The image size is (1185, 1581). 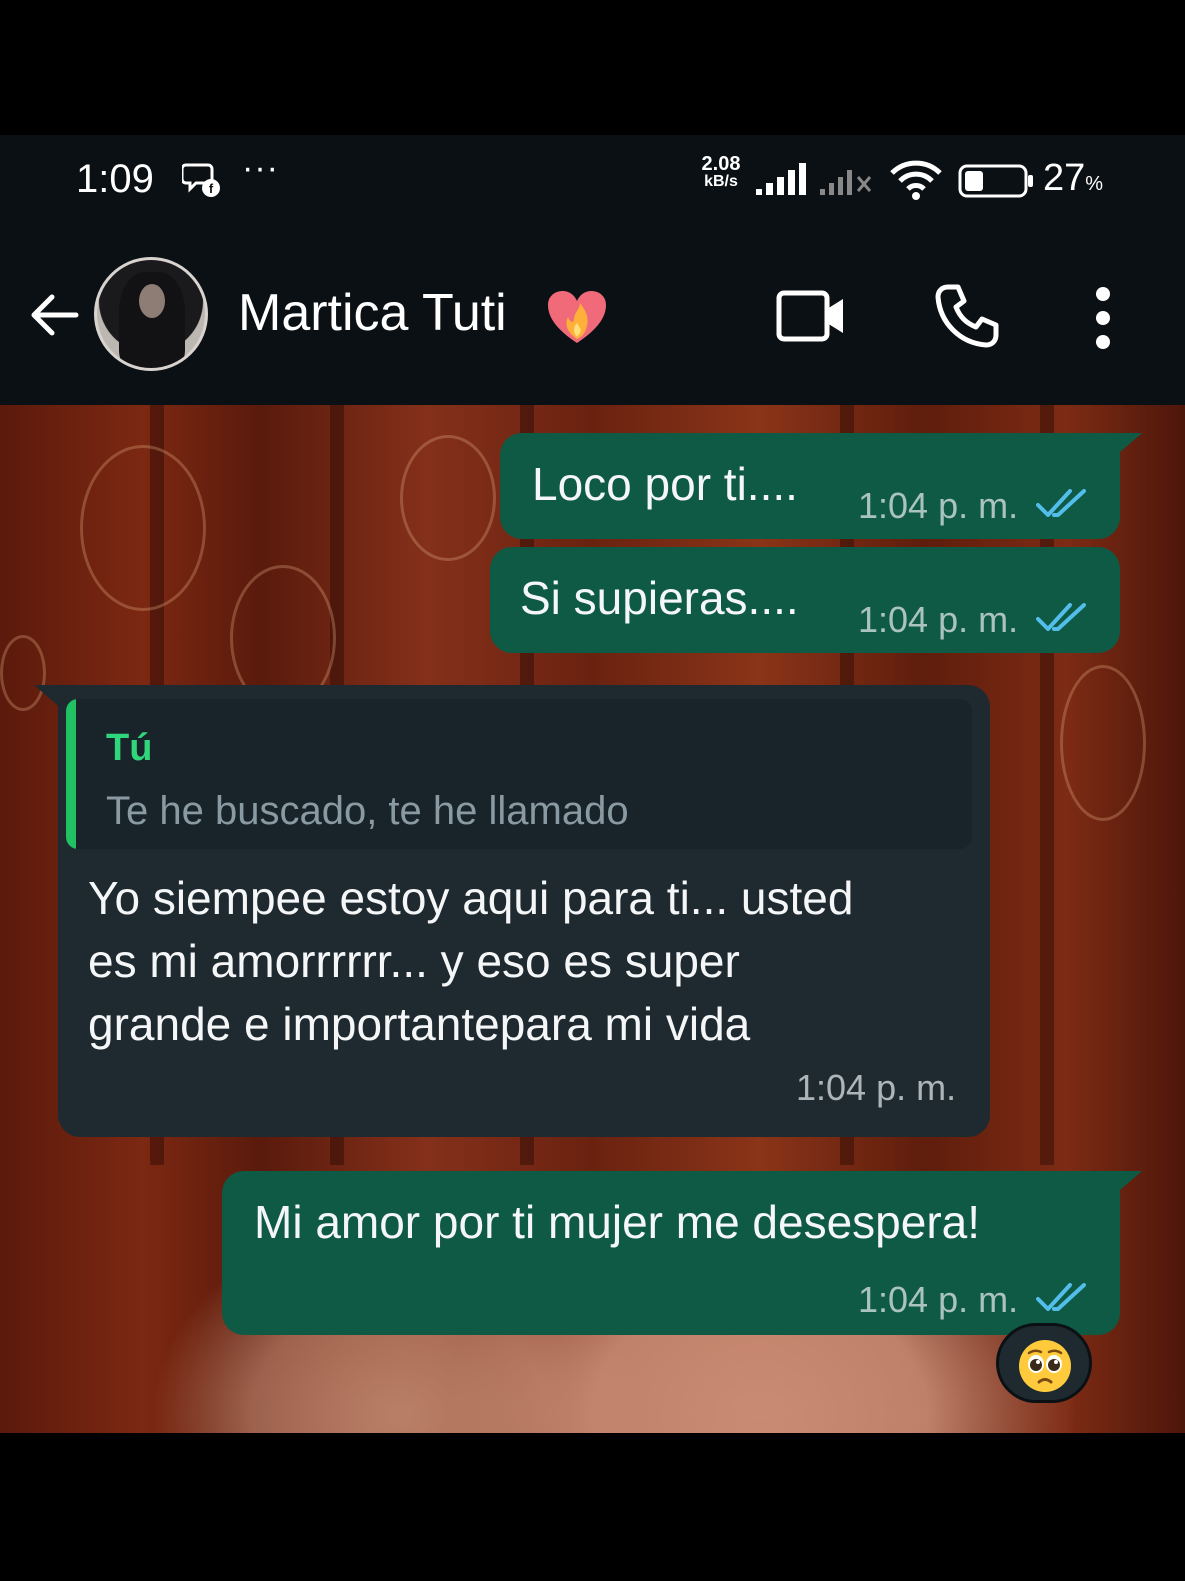 What do you see at coordinates (1045, 1366) in the screenshot?
I see `pleading-face-emoji-icon` at bounding box center [1045, 1366].